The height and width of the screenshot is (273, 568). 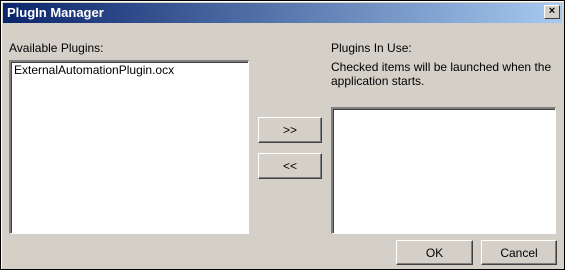 What do you see at coordinates (282, 13) in the screenshot?
I see `title-bar: PlugIn Manager ×` at bounding box center [282, 13].